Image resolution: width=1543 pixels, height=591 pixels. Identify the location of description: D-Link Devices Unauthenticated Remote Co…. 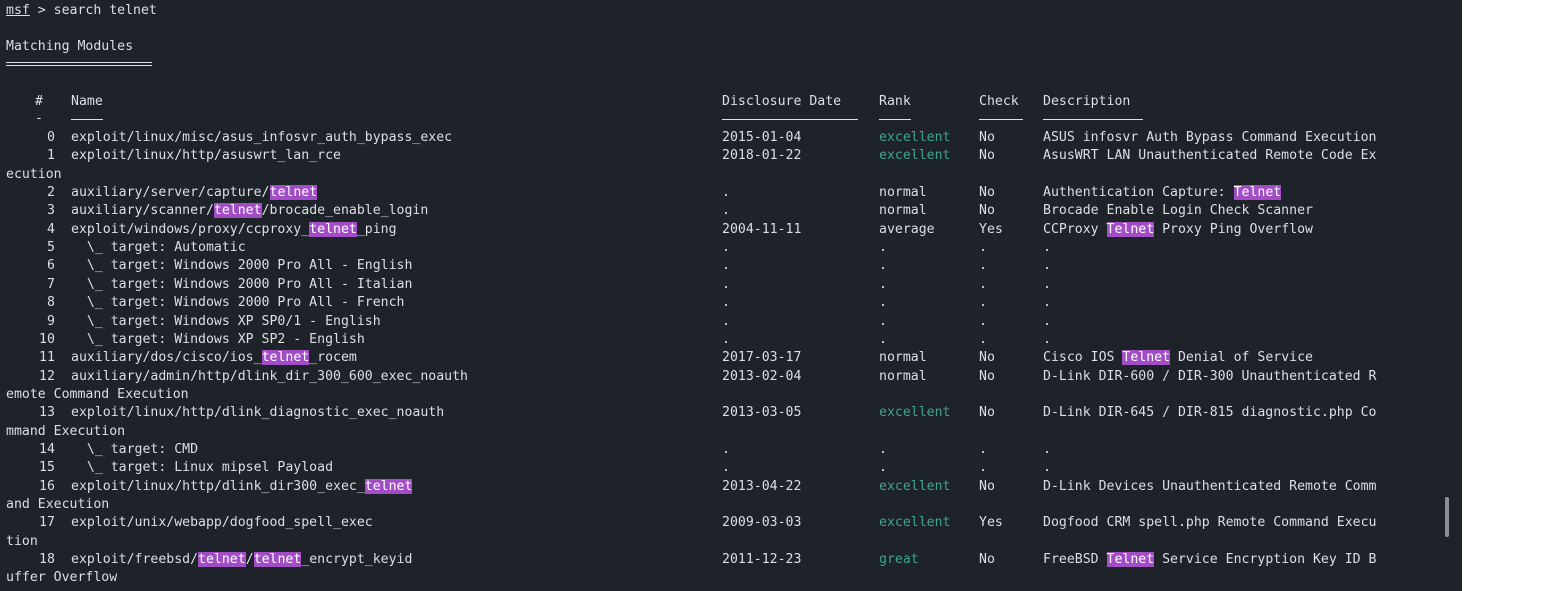
(1210, 486).